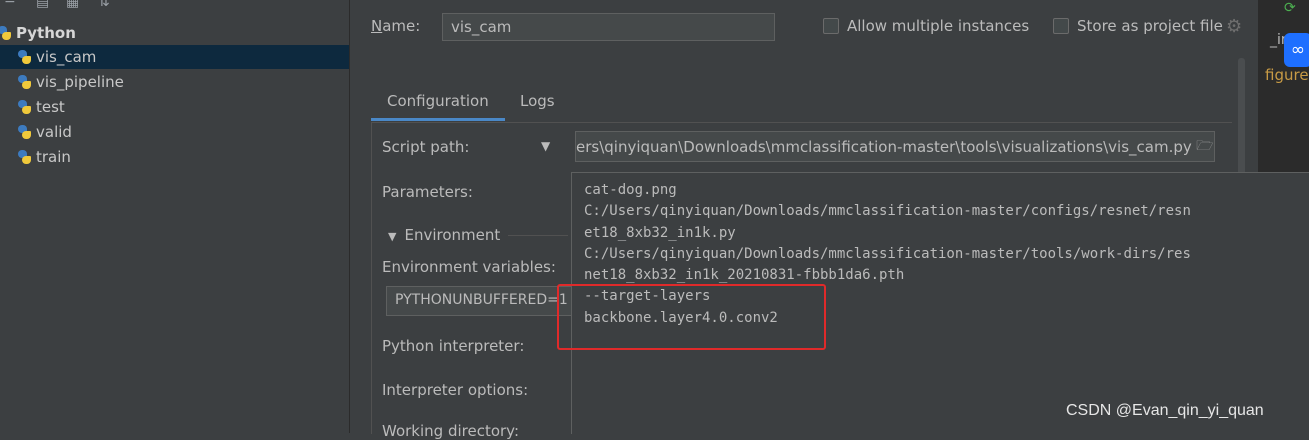  Describe the element at coordinates (1290, 8) in the screenshot. I see `refresh-icon: ⟳` at that location.